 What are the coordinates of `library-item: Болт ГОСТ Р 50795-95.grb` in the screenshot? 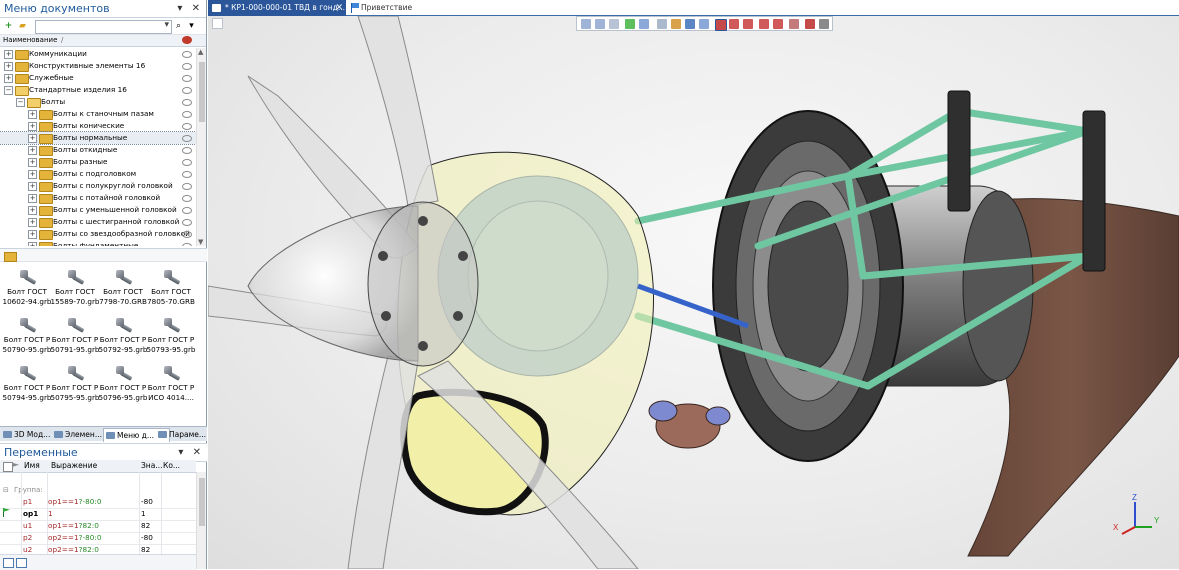 It's located at (75, 386).